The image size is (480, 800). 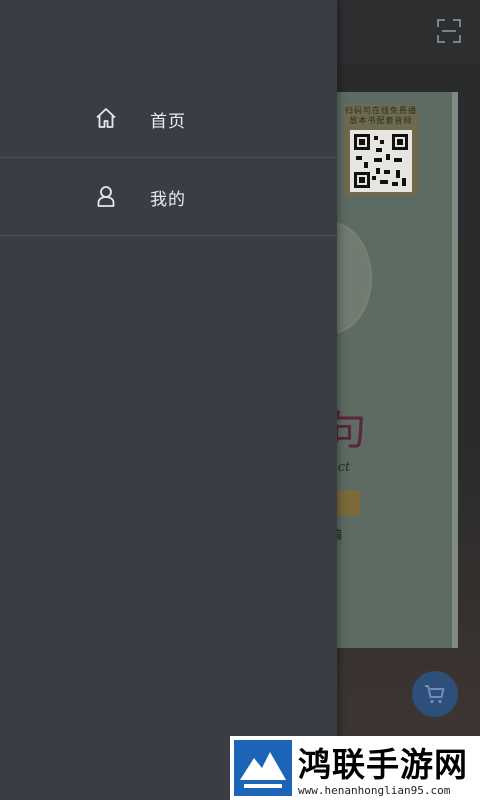 What do you see at coordinates (168, 200) in the screenshot?
I see `drawer-item-label: 我的` at bounding box center [168, 200].